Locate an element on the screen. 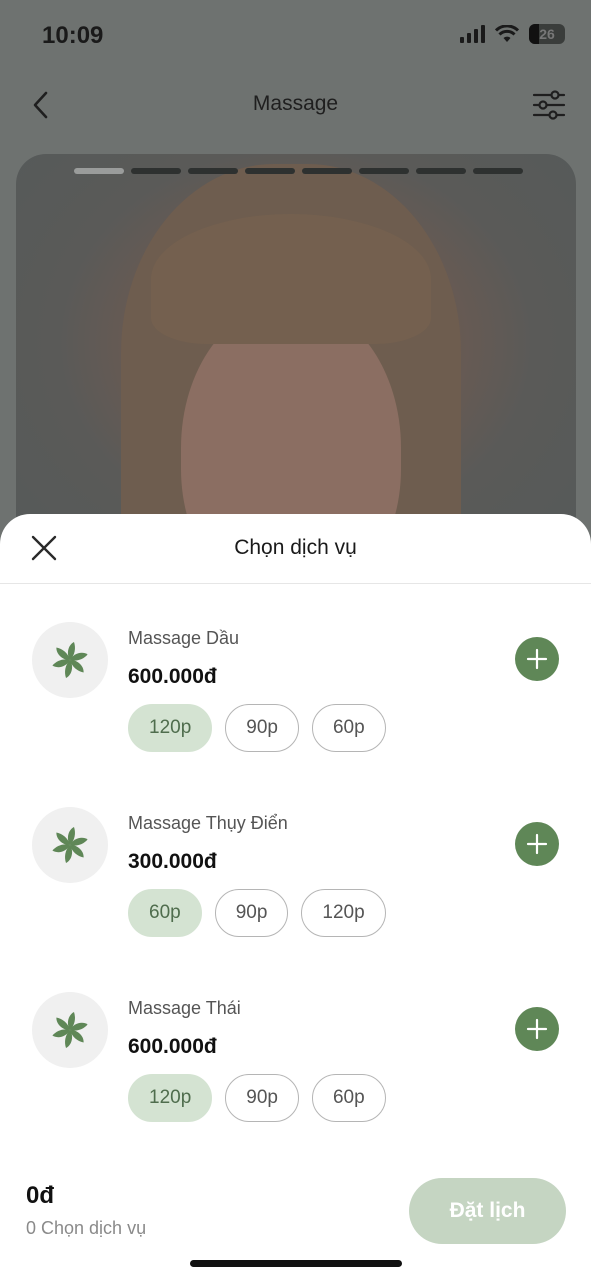 This screenshot has height=1280, width=591. service-item: Massage Thụy Điển 300.000đ 60p 90p 120p is located at coordinates (295, 861).